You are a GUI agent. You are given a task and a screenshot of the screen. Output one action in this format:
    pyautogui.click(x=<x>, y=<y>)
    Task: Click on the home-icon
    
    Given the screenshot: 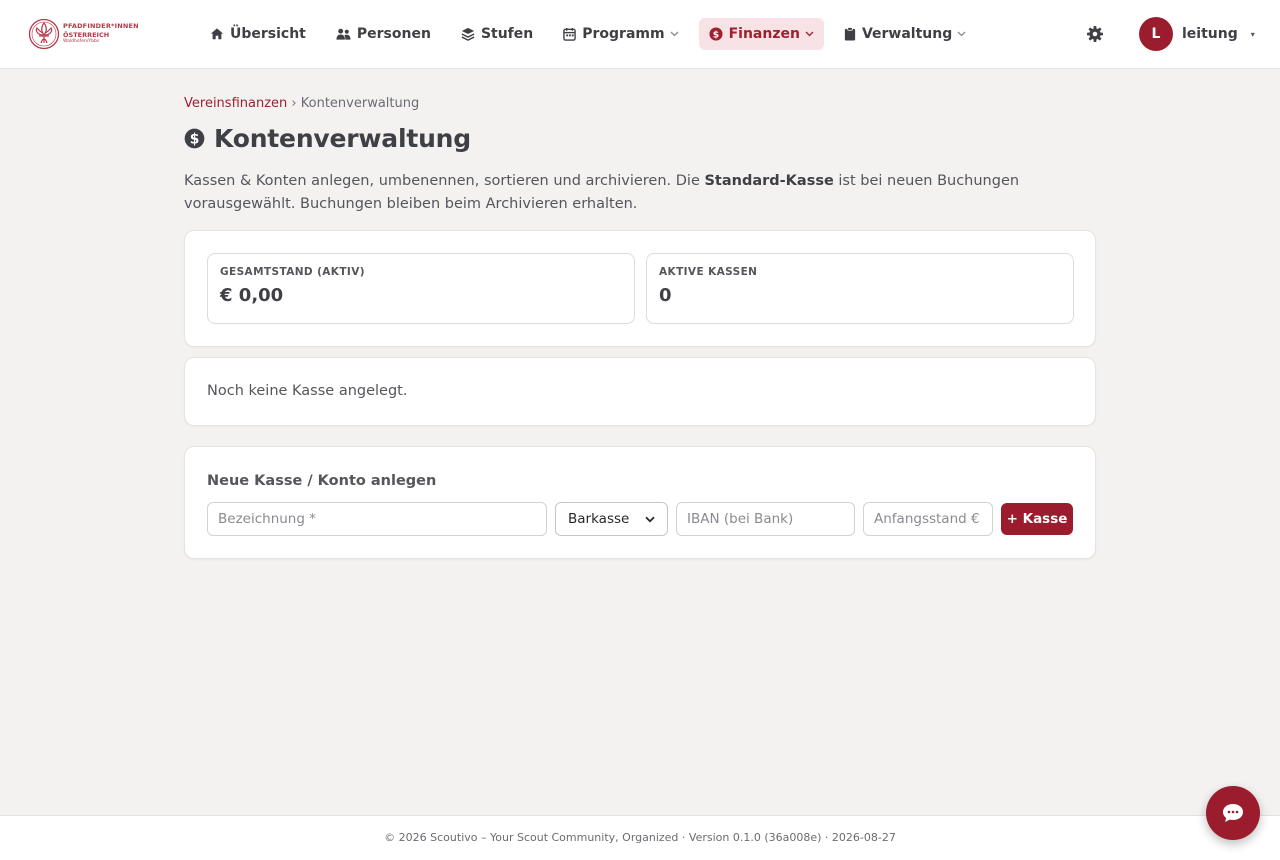 What is the action you would take?
    pyautogui.click(x=217, y=34)
    